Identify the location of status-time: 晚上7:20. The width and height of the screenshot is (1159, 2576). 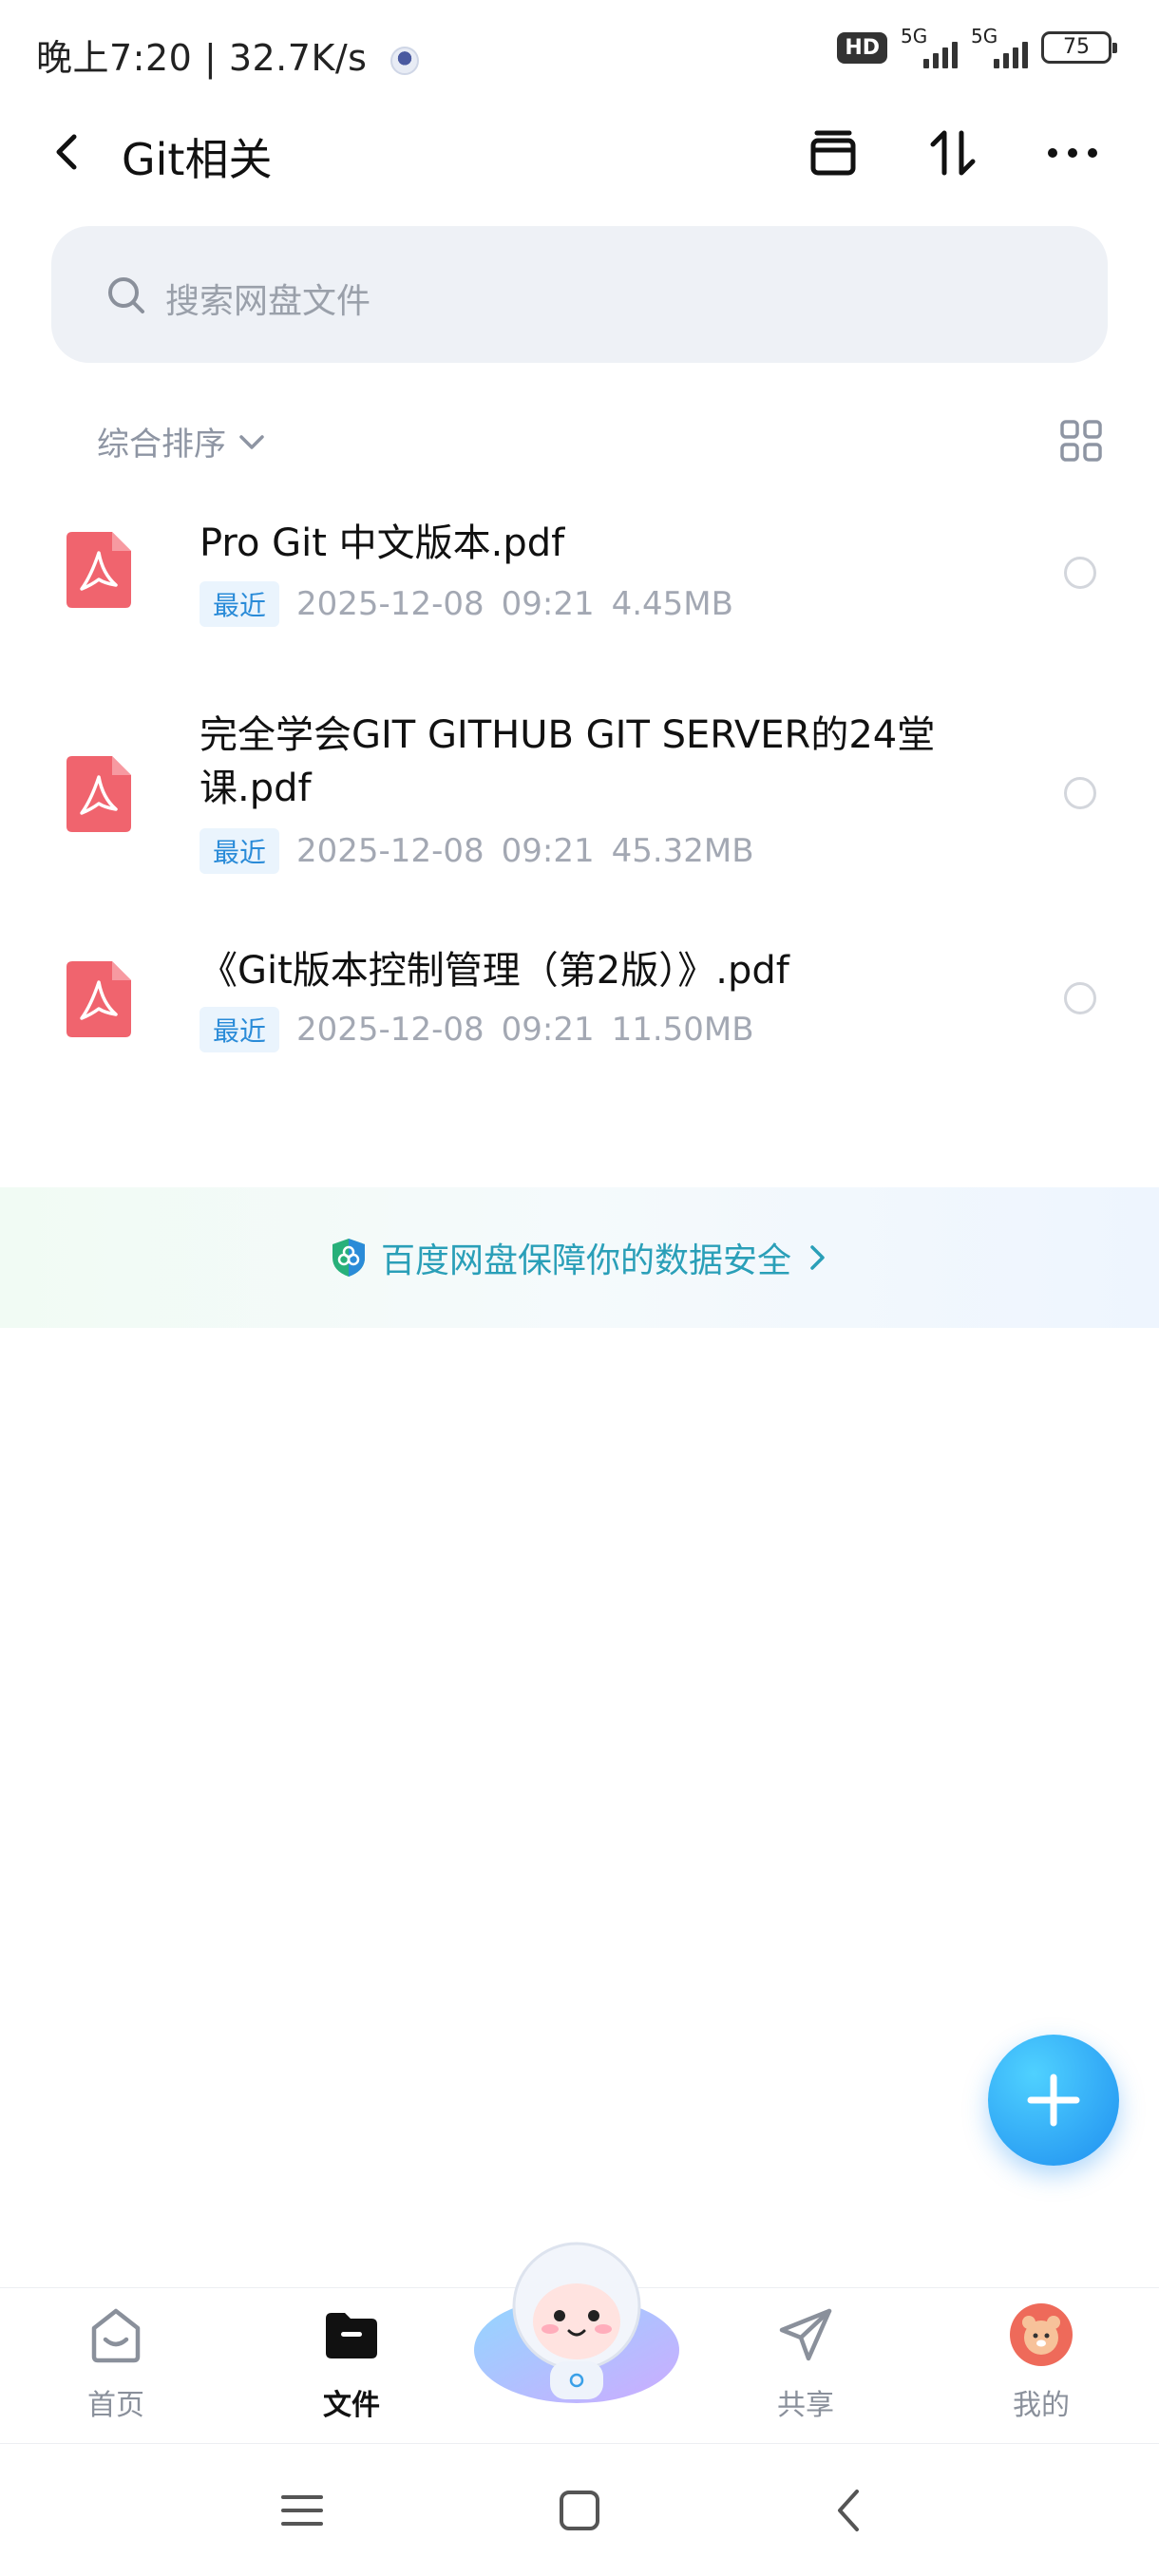
(114, 58).